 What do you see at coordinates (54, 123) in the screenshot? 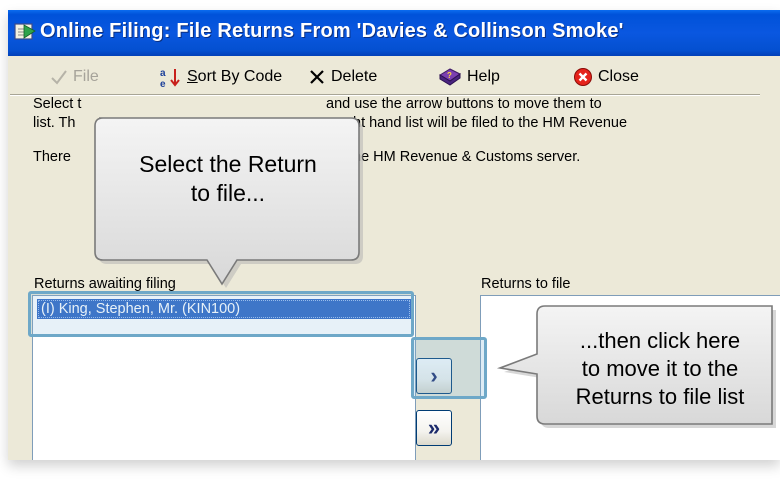
I see `instruction-line-2-left: list. Th` at bounding box center [54, 123].